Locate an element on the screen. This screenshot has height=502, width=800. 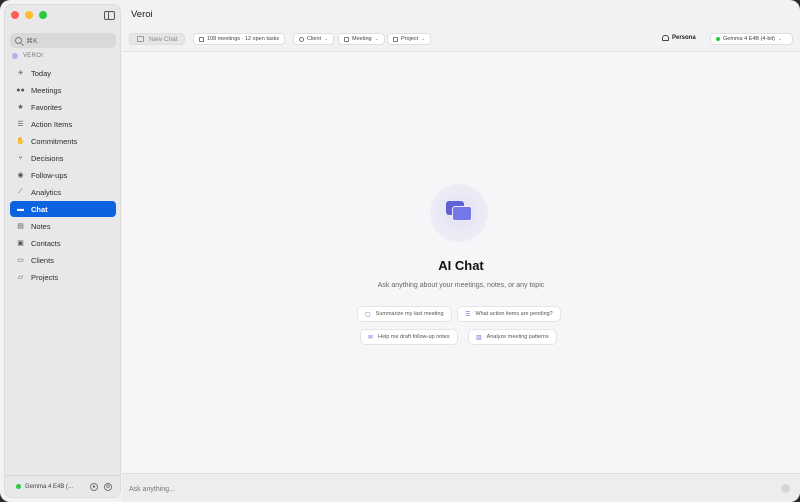
workspace-label: VEROI is located at coordinates (33, 56).